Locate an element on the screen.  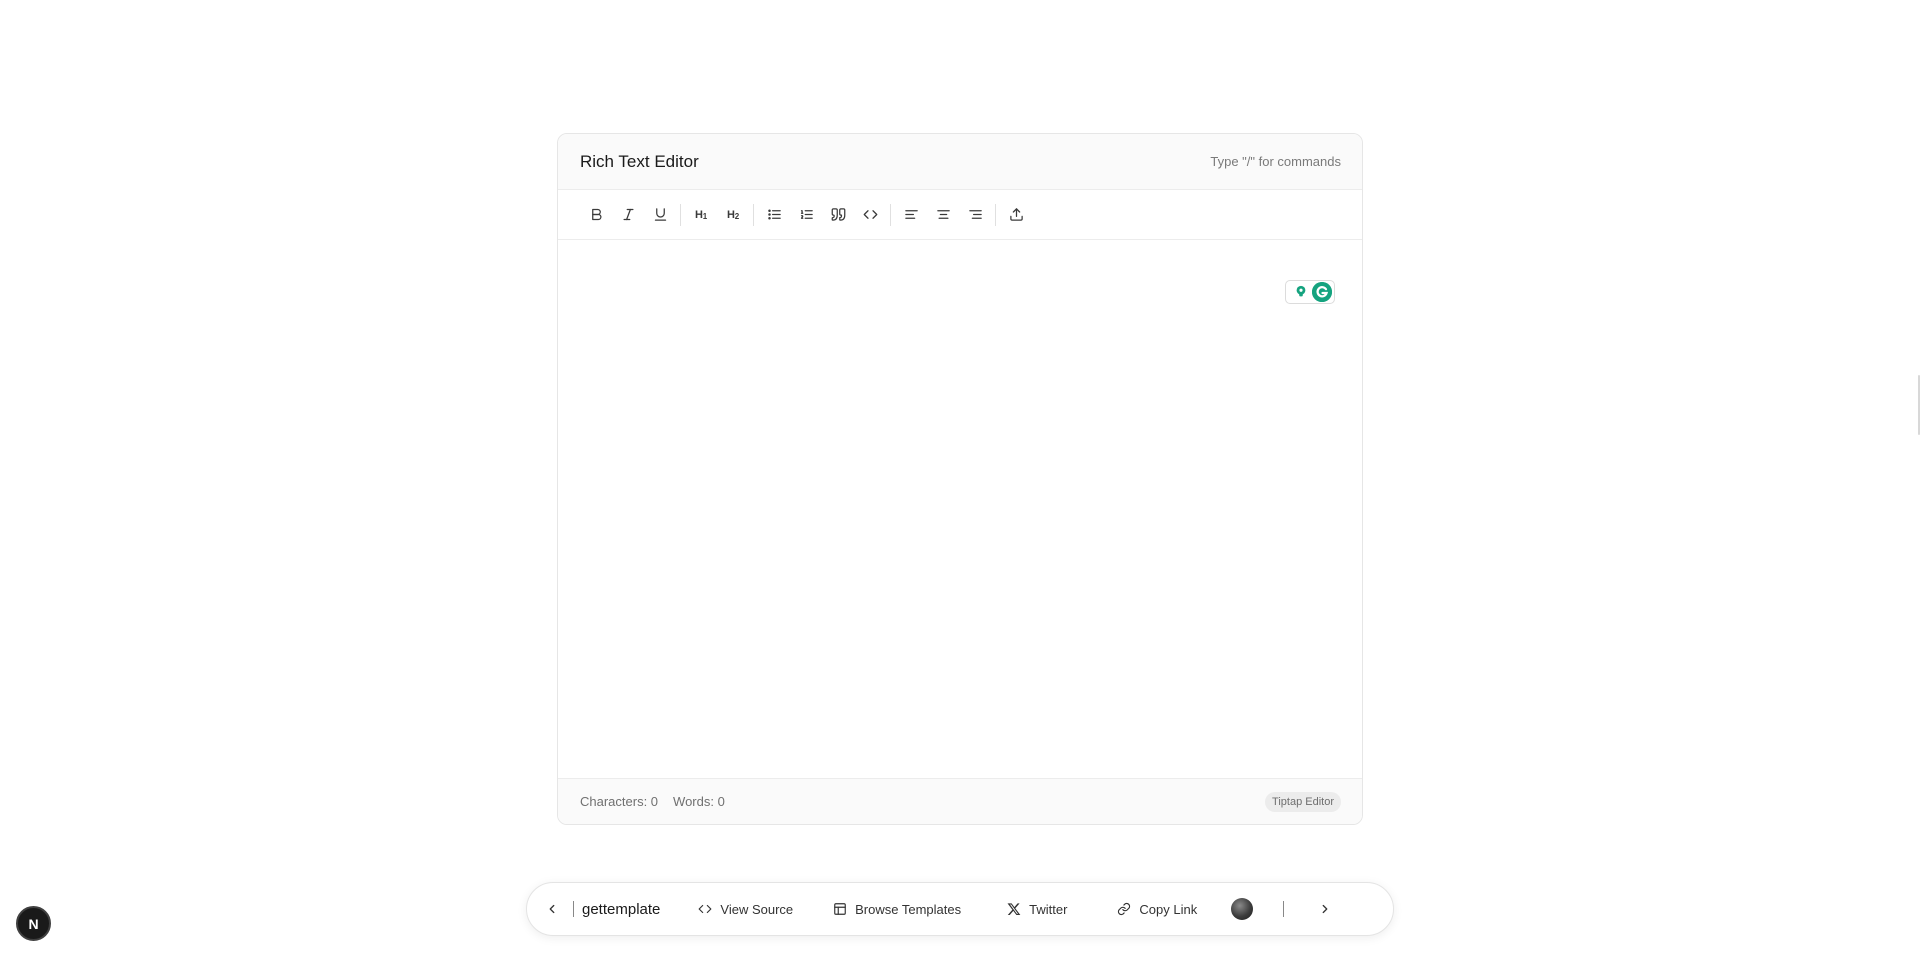
layout-icon is located at coordinates (840, 909).